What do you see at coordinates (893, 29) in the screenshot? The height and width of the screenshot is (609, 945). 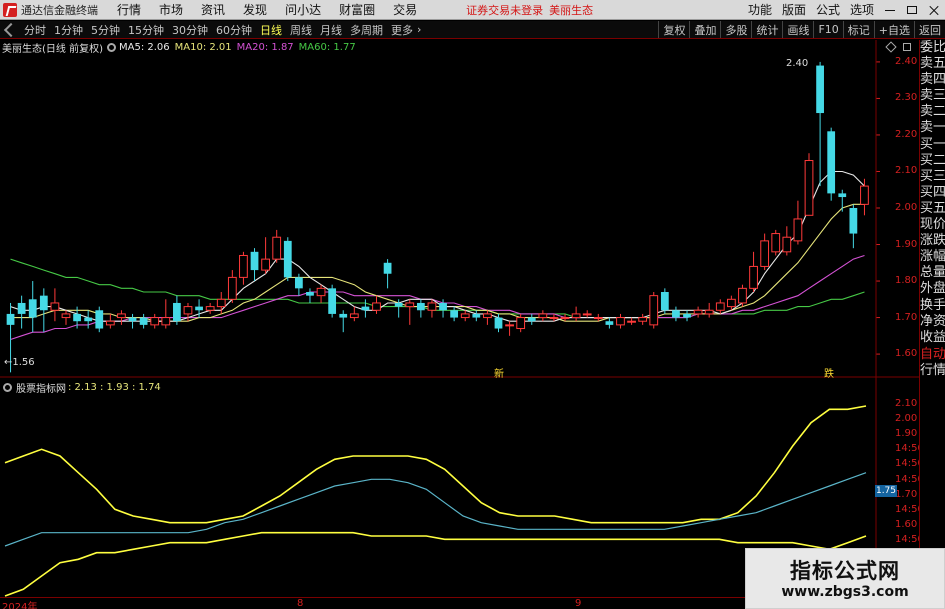 I see `tool-add-watchlist: +自选` at bounding box center [893, 29].